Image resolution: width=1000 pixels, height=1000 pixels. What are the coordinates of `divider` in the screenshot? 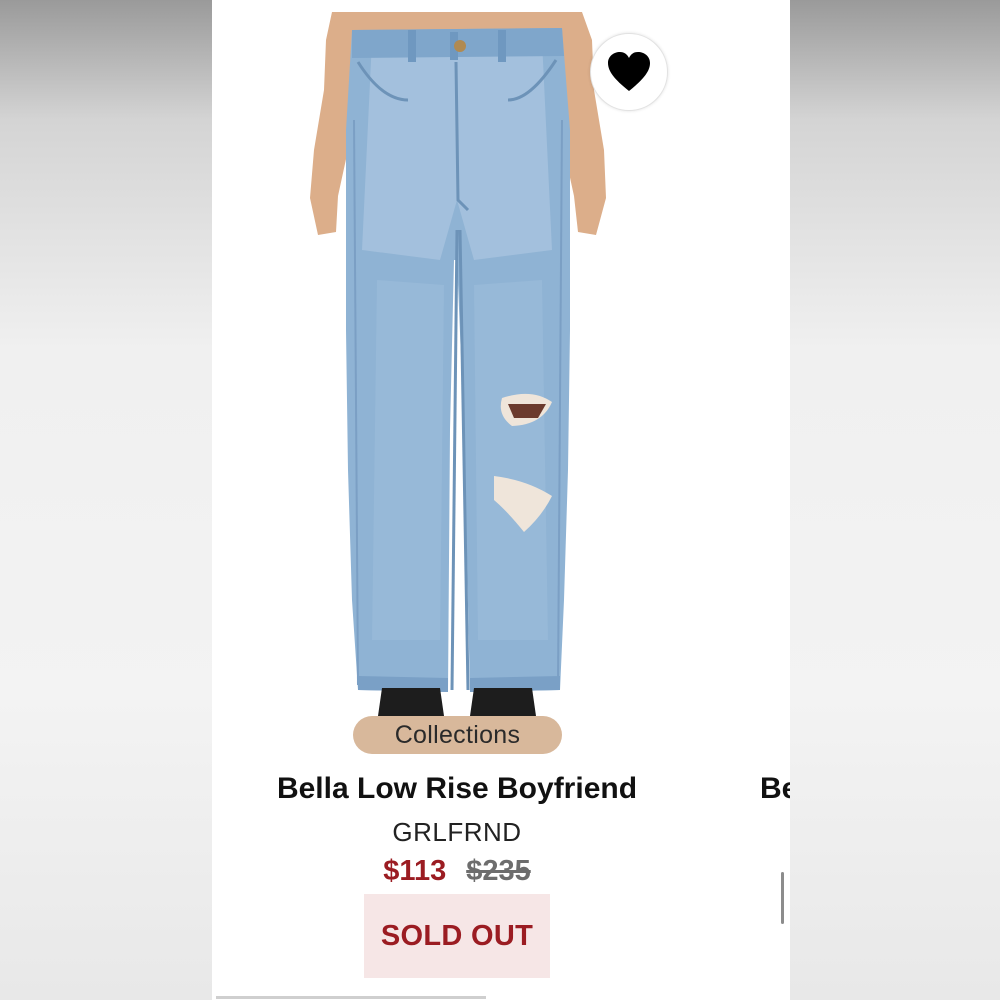 It's located at (351, 997).